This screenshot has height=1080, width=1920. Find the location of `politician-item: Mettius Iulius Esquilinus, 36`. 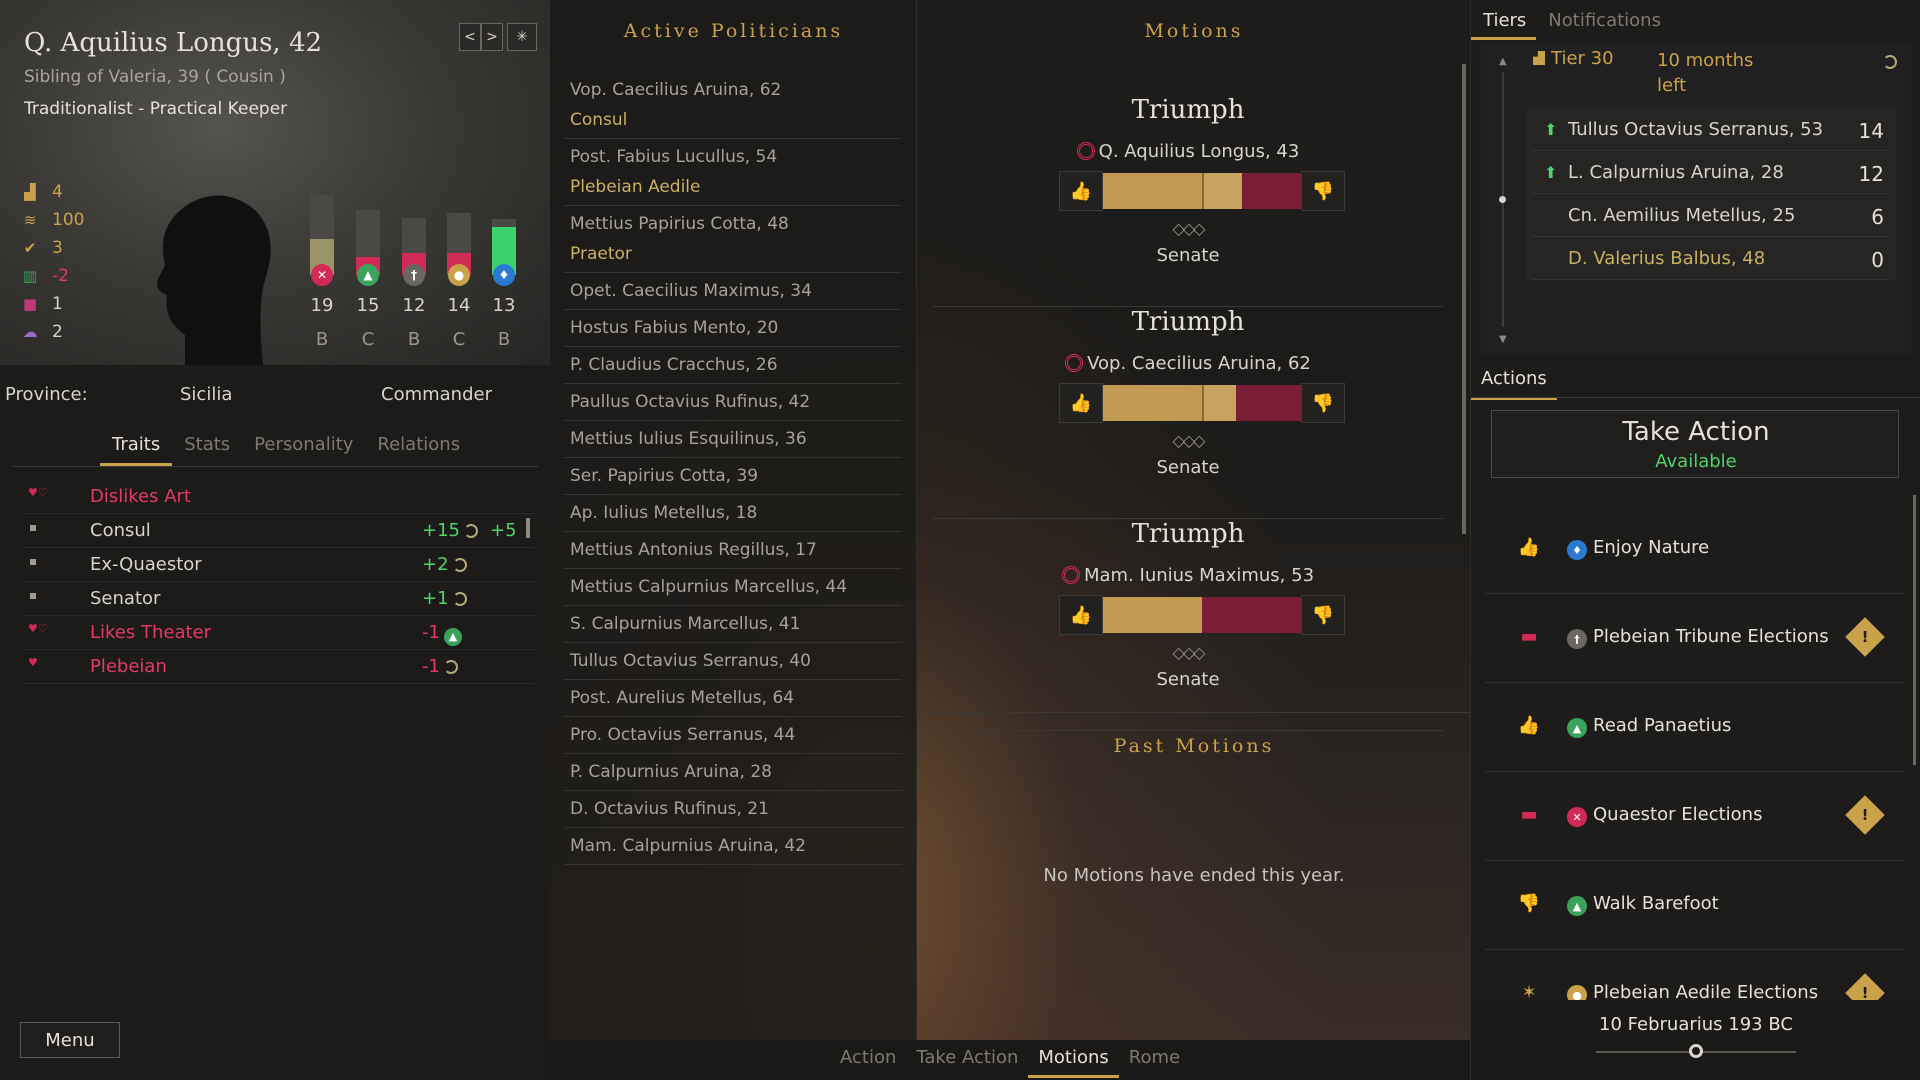

politician-item: Mettius Iulius Esquilinus, 36 is located at coordinates (733, 439).